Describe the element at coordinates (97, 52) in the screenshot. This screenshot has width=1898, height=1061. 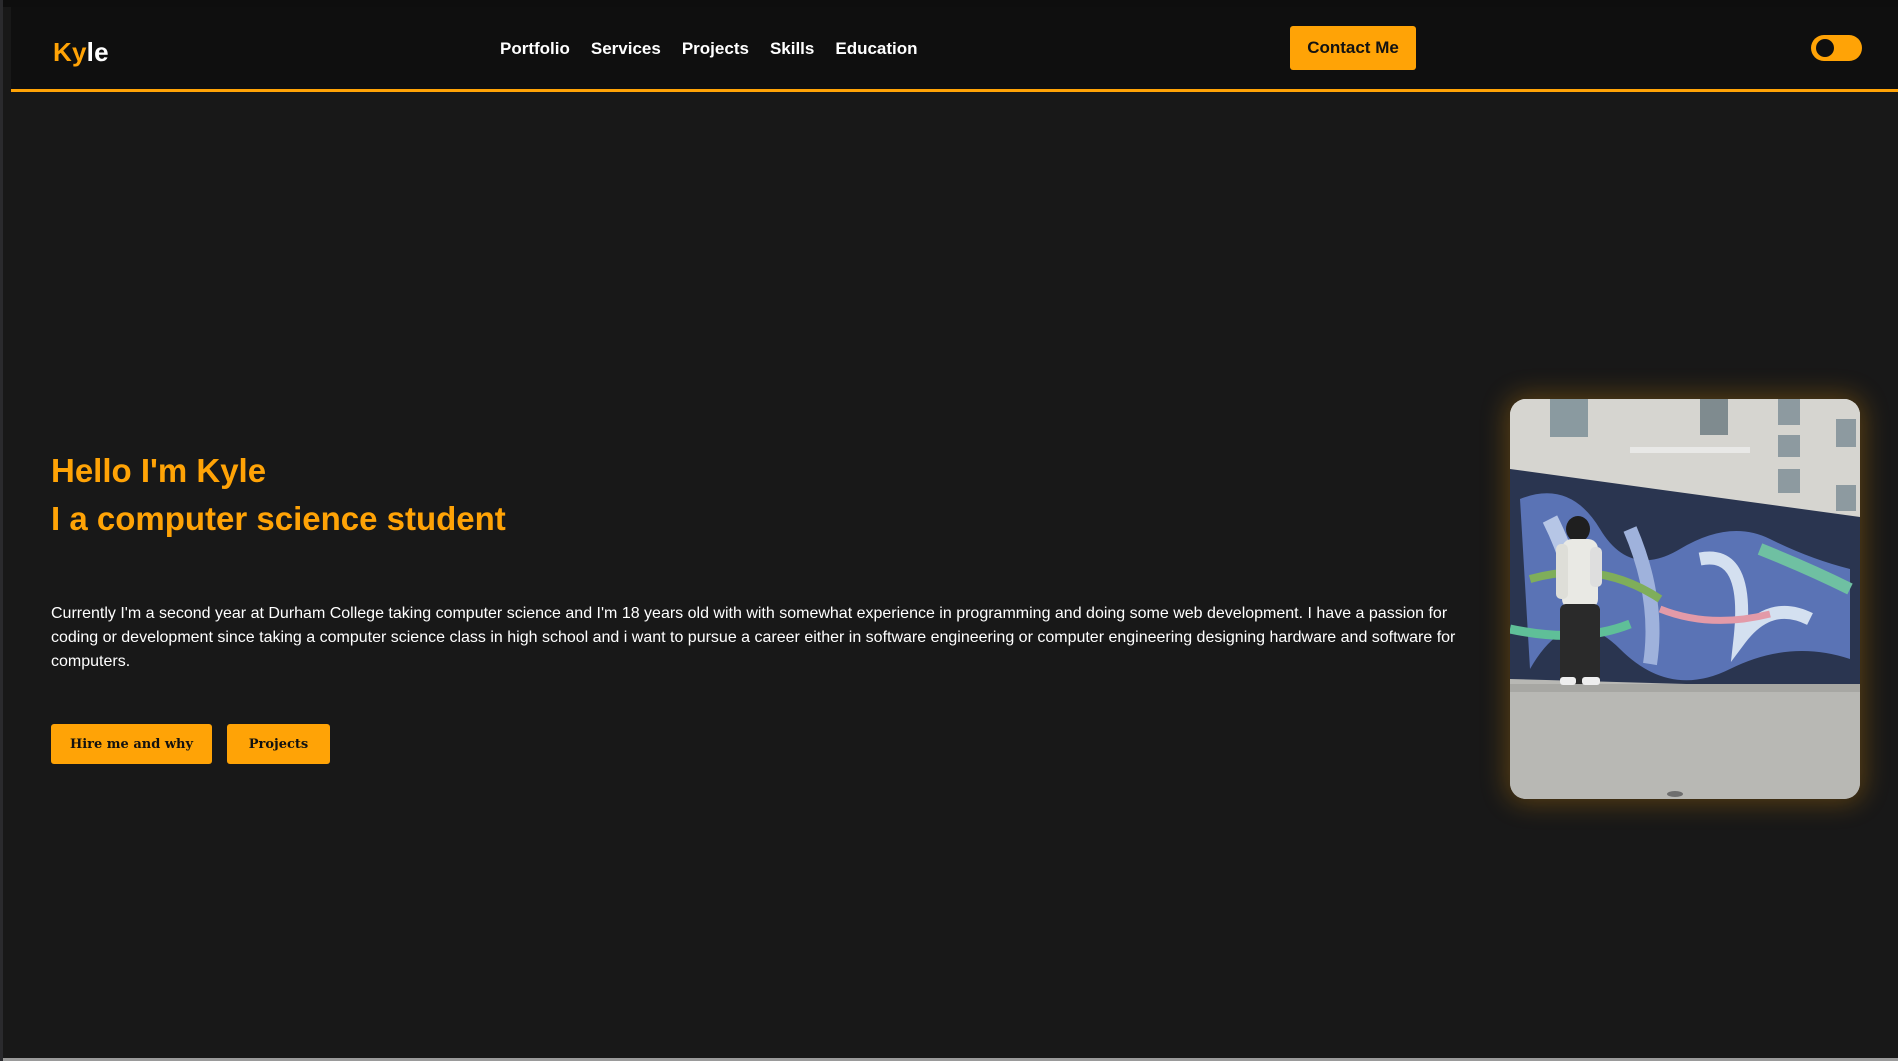
I see `logo-rest-text: le` at that location.